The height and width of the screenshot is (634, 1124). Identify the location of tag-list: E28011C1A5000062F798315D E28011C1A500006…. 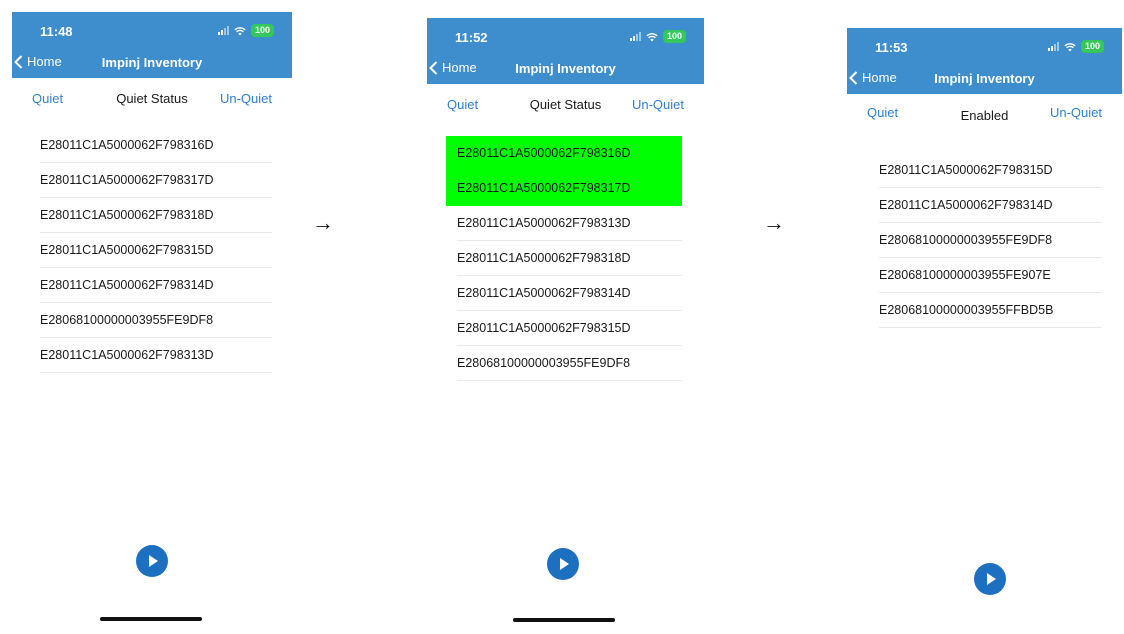
(990, 240).